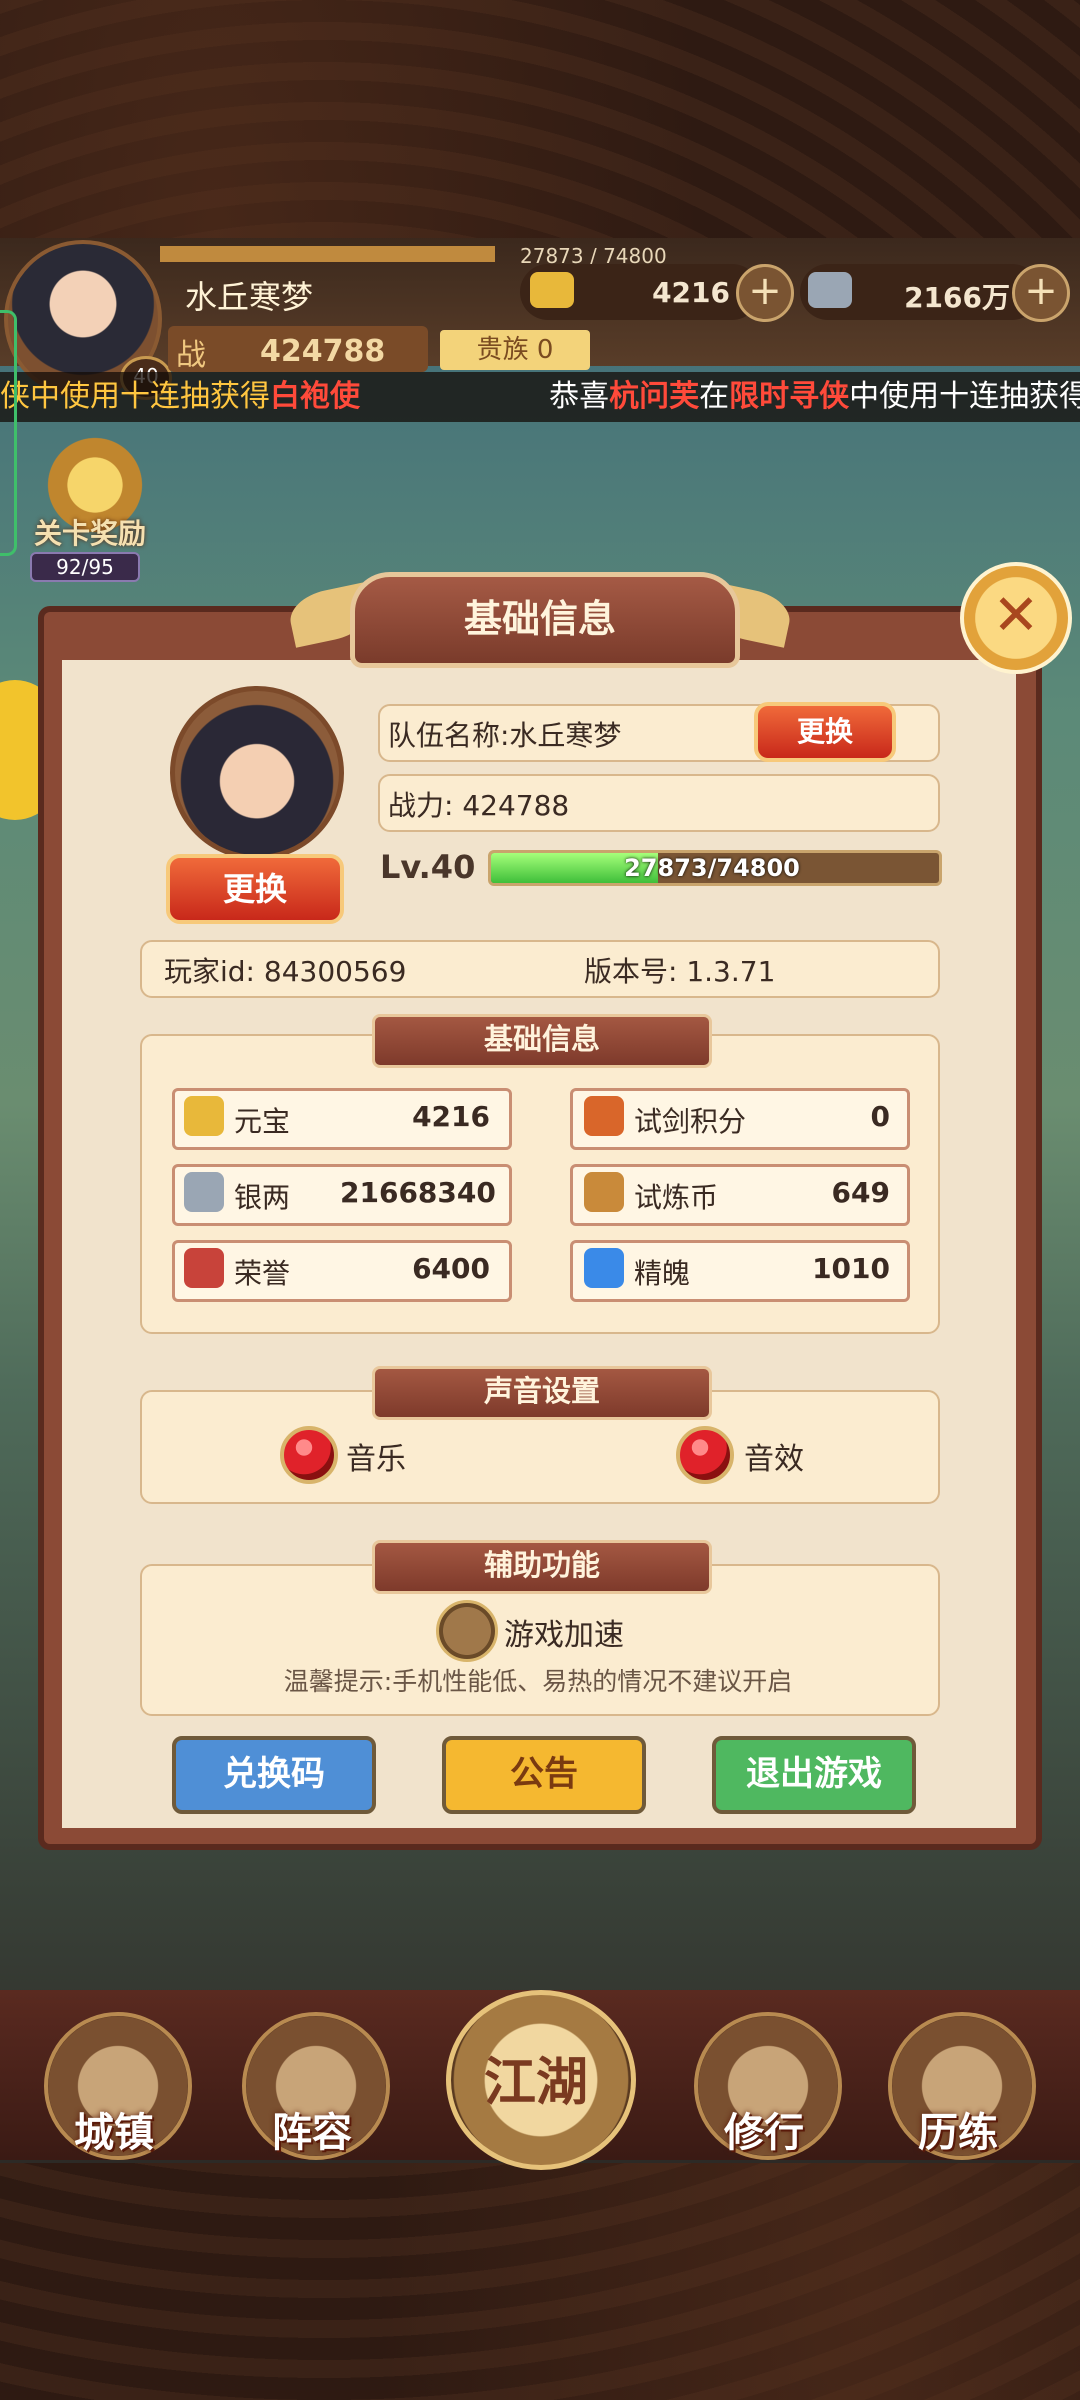 The image size is (1080, 2400). Describe the element at coordinates (323, 351) in the screenshot. I see `power-value-hud: 424788` at that location.